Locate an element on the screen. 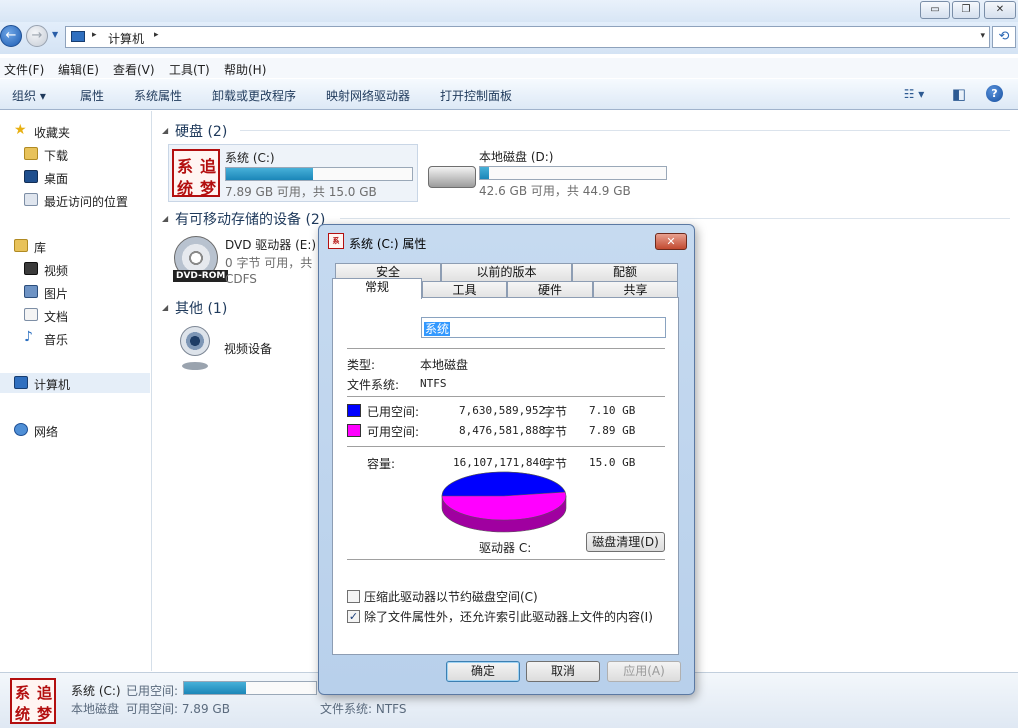 The height and width of the screenshot is (728, 1018). recent-pages-dropdown-icon: ▼ is located at coordinates (55, 34).